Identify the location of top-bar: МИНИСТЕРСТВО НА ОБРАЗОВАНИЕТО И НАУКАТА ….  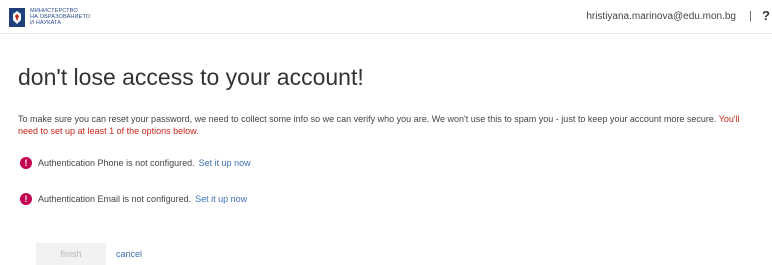
(386, 17).